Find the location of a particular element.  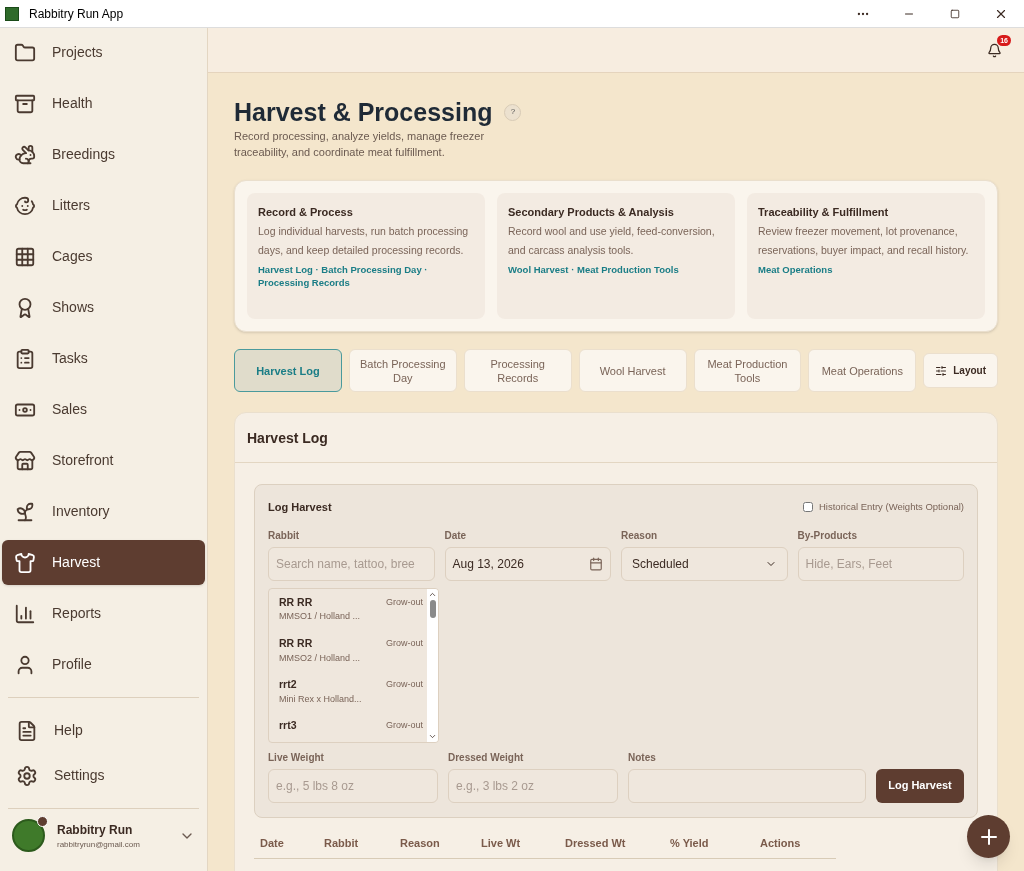

rabbit-name: rrt2 is located at coordinates (288, 684).